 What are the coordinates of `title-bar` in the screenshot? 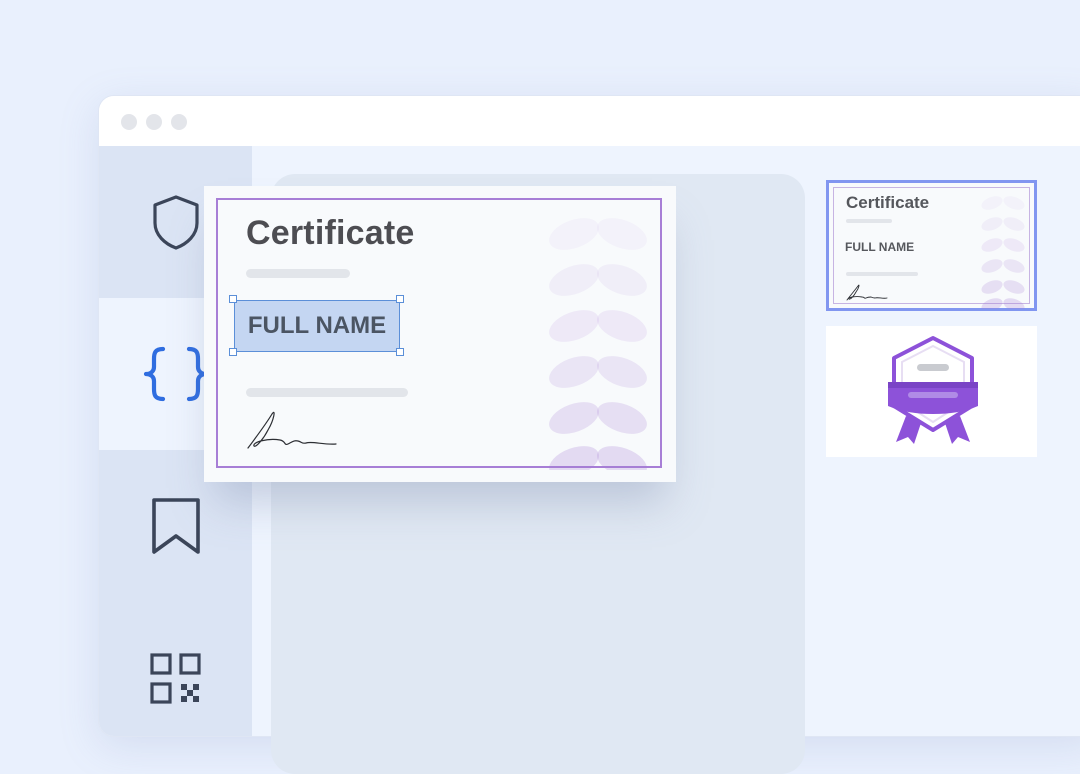 It's located at (589, 121).